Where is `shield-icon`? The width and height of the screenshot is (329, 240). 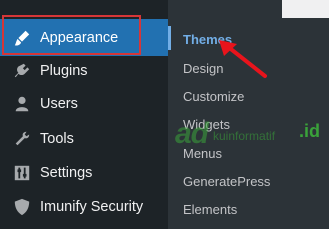
shield-icon is located at coordinates (22, 207).